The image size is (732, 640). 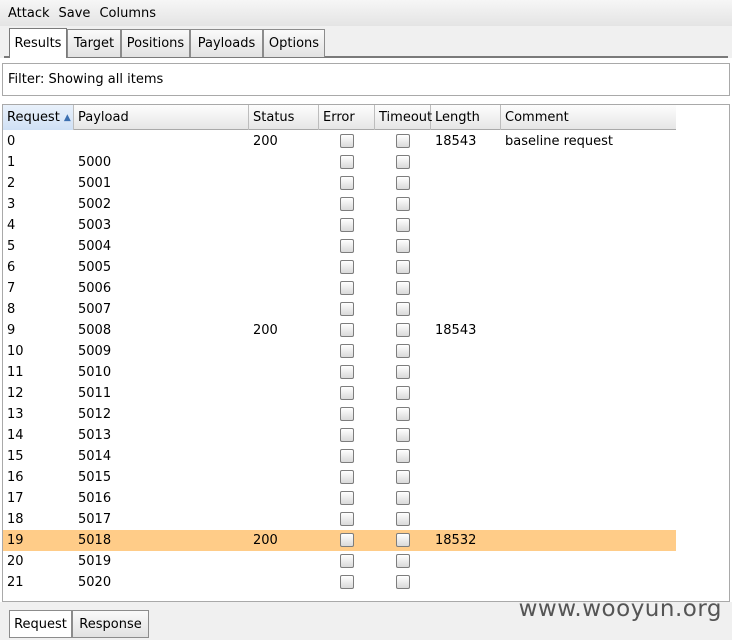 I want to click on cell-request: 20, so click(x=15, y=561).